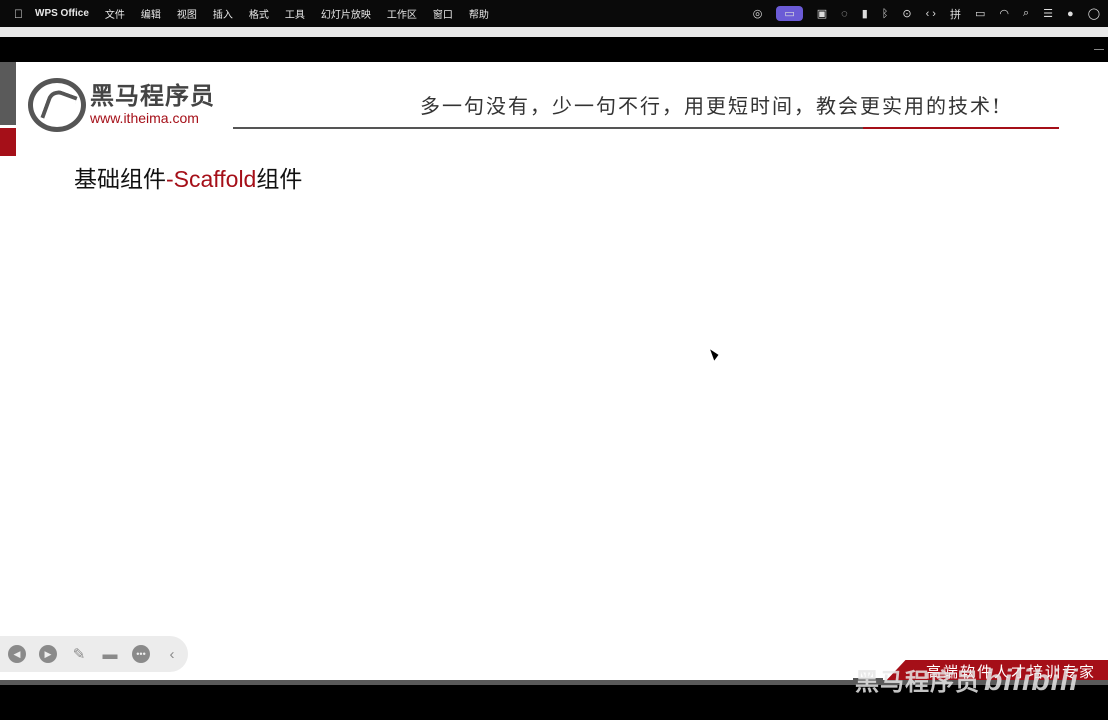 This screenshot has width=1108, height=720. Describe the element at coordinates (62, 13) in the screenshot. I see `menu-app-name: WPS Office` at that location.